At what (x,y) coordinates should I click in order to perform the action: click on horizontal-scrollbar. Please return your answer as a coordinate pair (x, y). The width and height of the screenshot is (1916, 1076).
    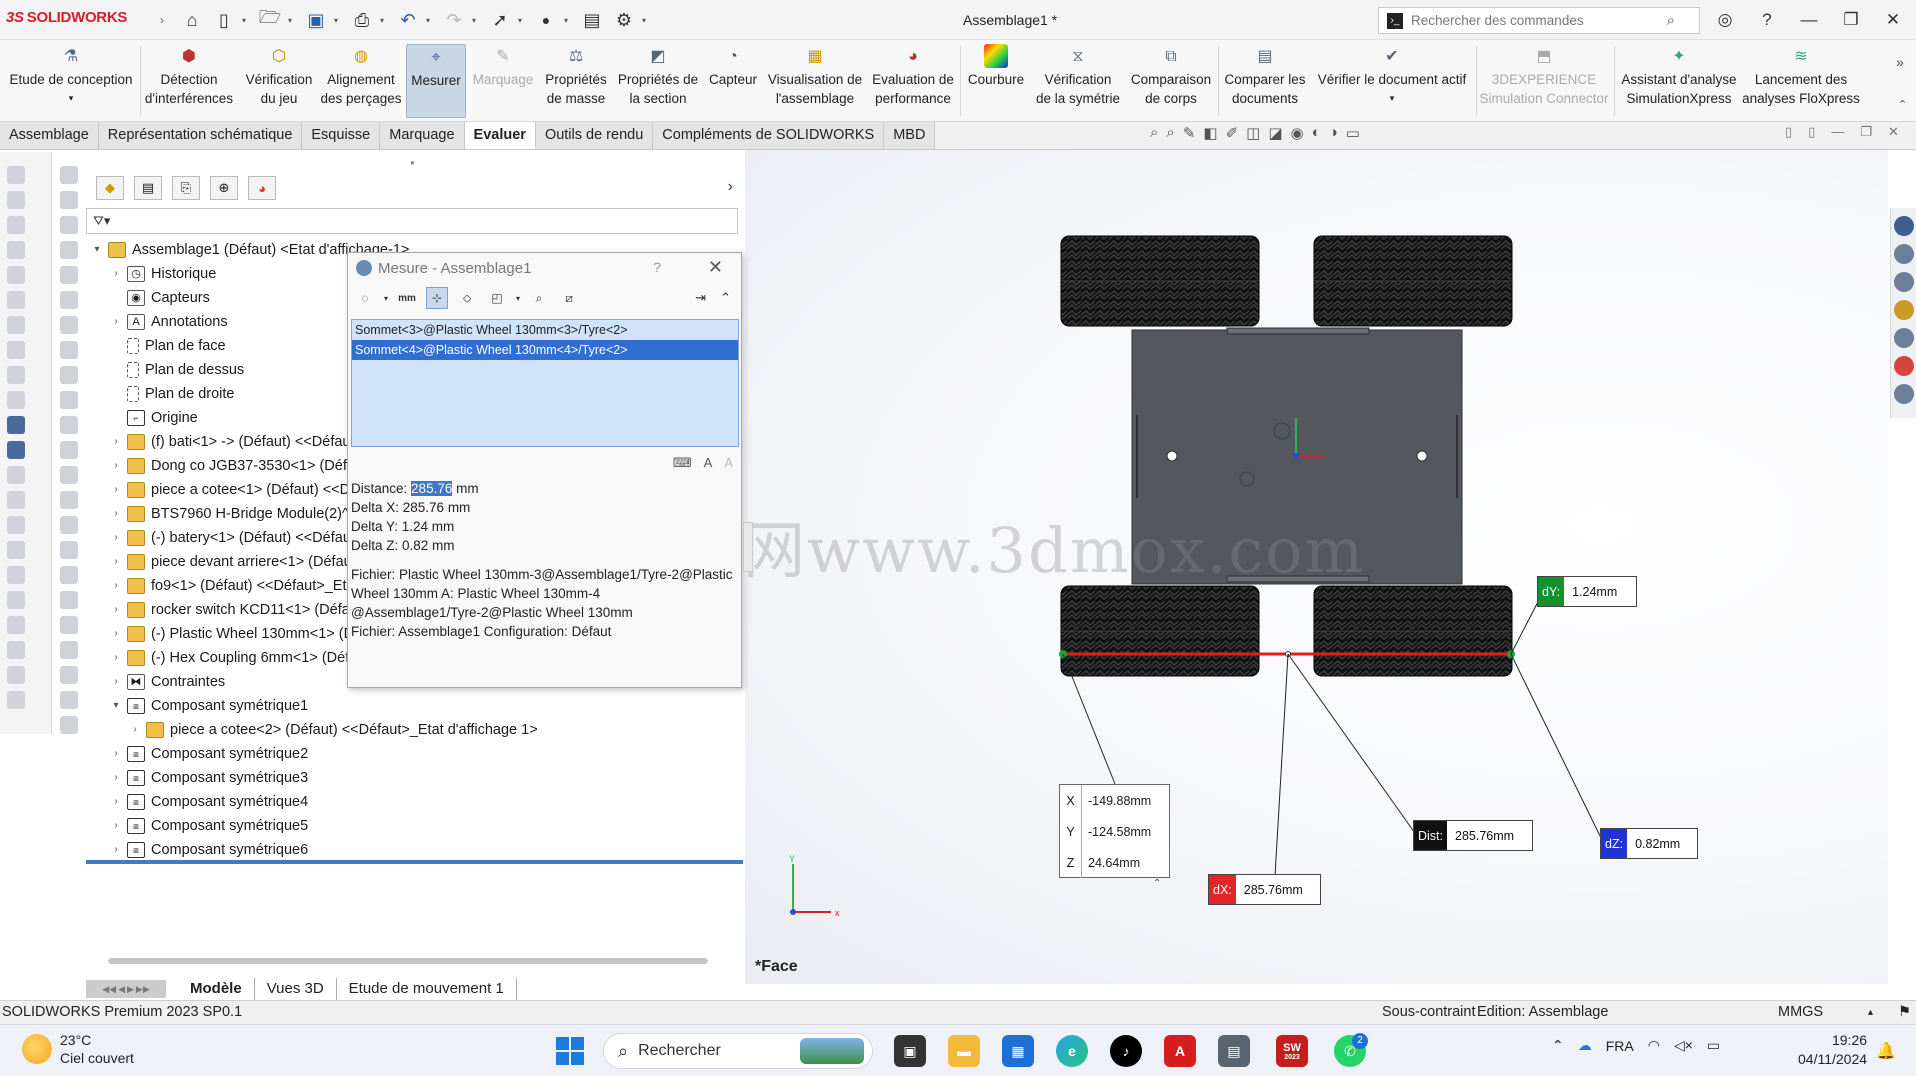
    Looking at the image, I should click on (408, 961).